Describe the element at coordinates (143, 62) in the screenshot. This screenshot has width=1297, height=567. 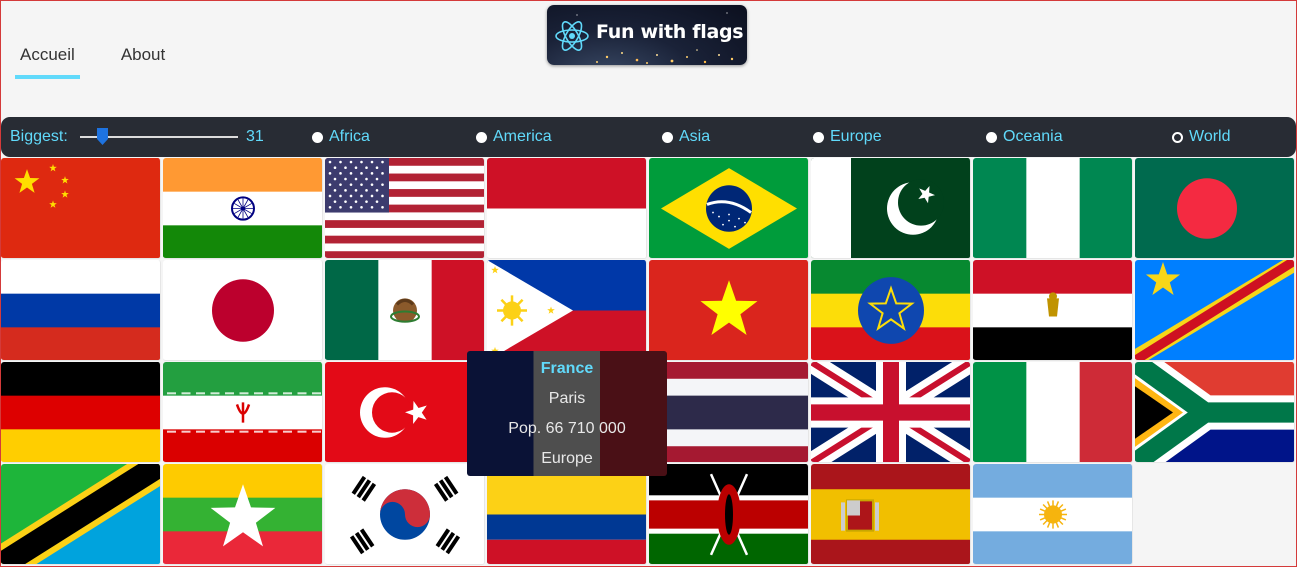
I see `tab-about: About` at that location.